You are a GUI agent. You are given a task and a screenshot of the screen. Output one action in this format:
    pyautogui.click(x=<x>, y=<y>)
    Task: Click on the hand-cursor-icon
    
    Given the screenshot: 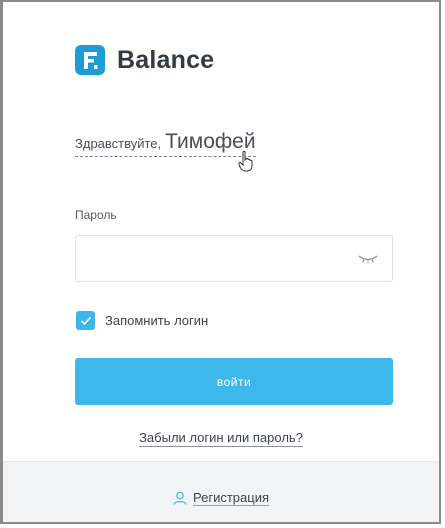 What is the action you would take?
    pyautogui.click(x=247, y=163)
    